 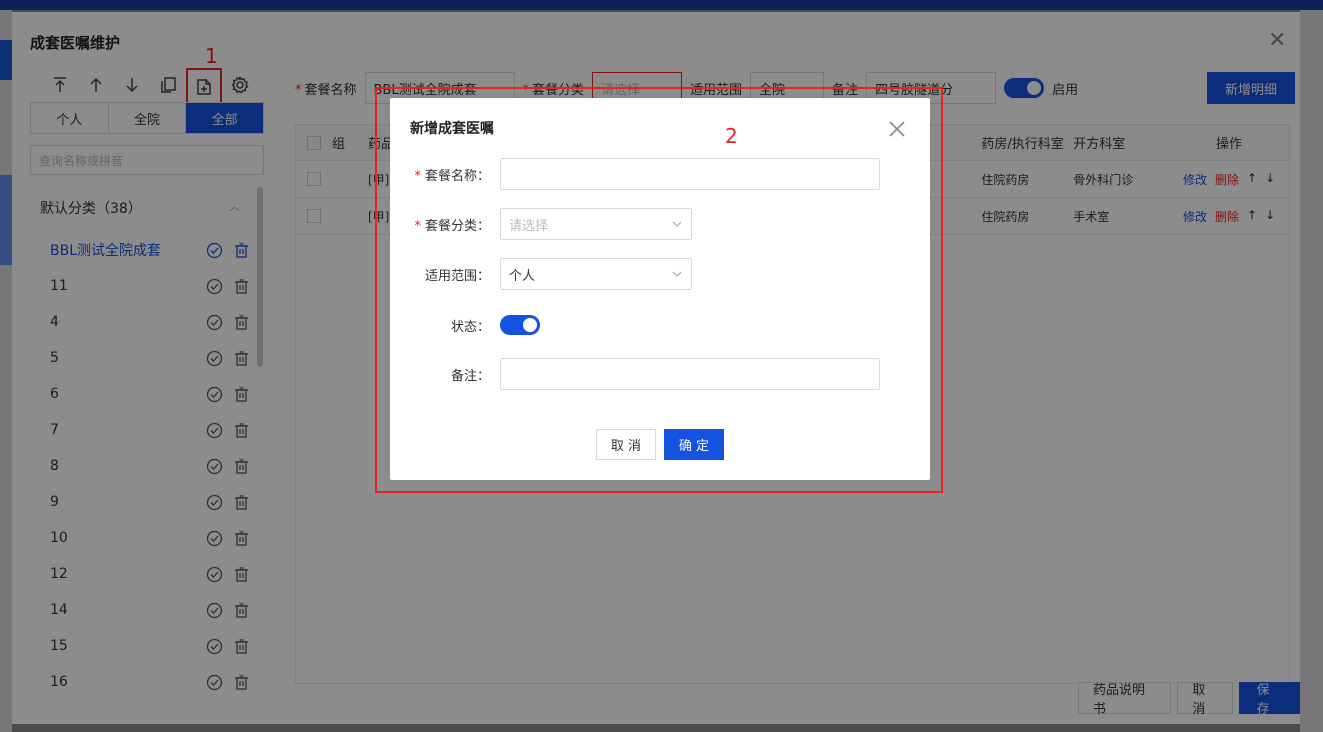 What do you see at coordinates (596, 274) in the screenshot?
I see `scope-select: 个人` at bounding box center [596, 274].